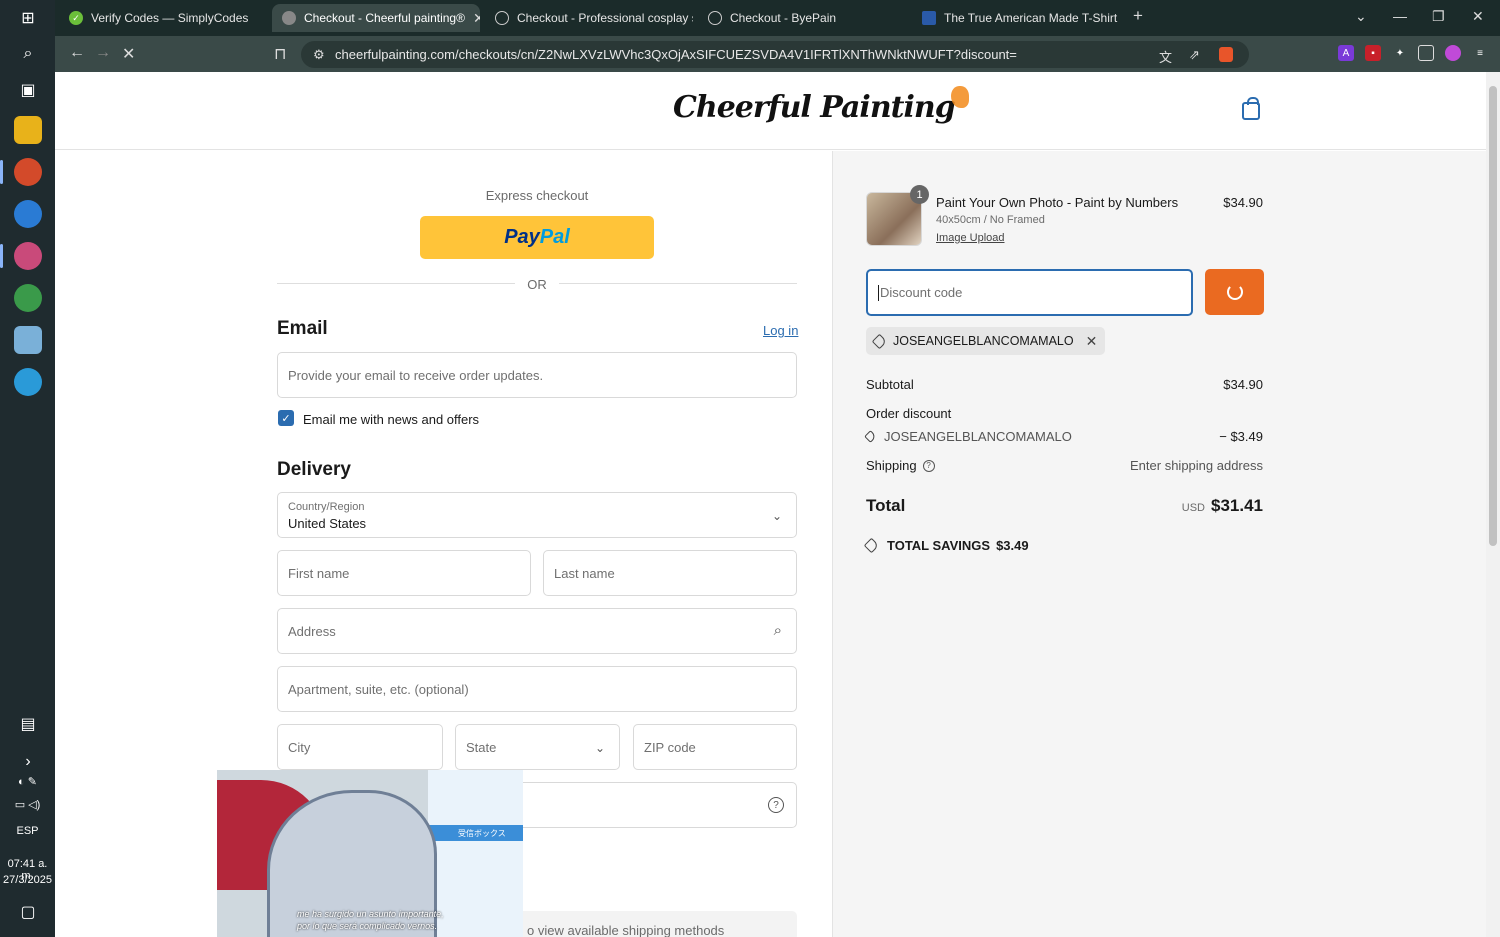  Describe the element at coordinates (537, 237) in the screenshot. I see `paypal-button: Pay Pal` at that location.